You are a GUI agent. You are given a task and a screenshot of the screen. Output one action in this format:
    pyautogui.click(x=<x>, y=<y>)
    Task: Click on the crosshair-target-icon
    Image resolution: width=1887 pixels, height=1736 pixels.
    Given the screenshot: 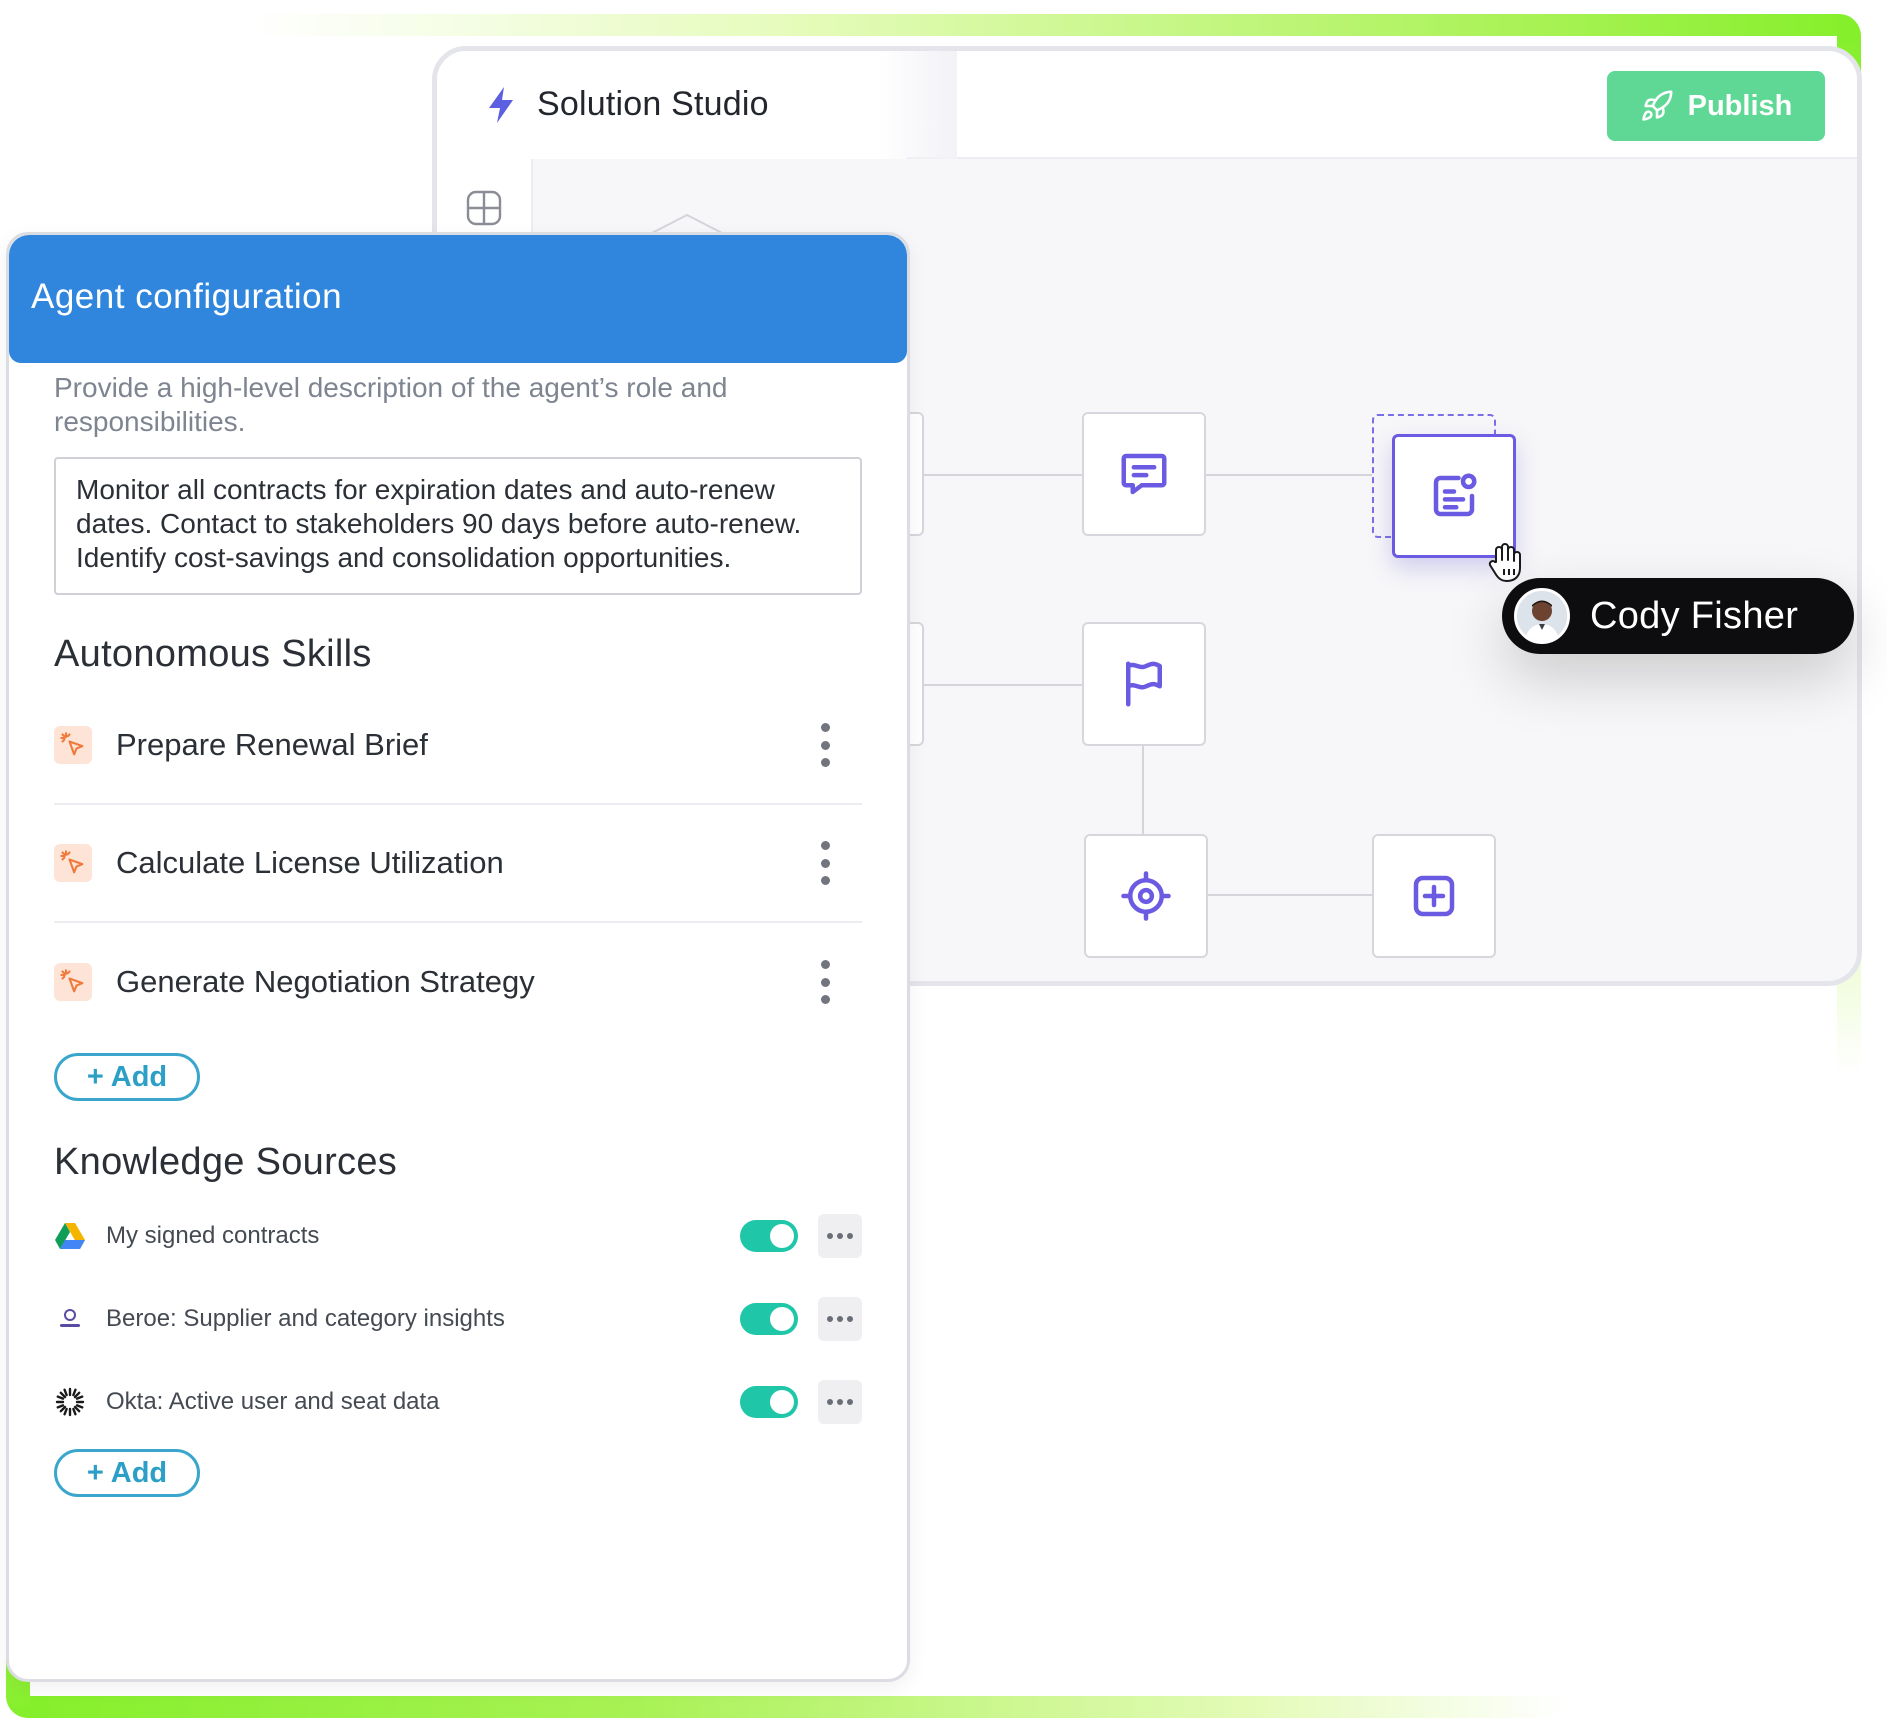 What is the action you would take?
    pyautogui.click(x=1146, y=896)
    